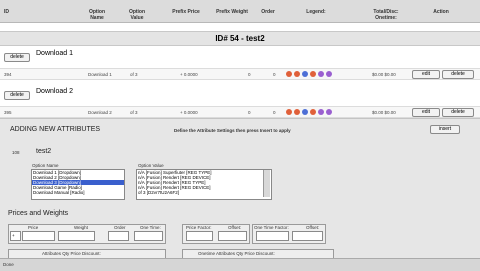 The image size is (480, 271). I want to click on status-text: Done, so click(8, 264).